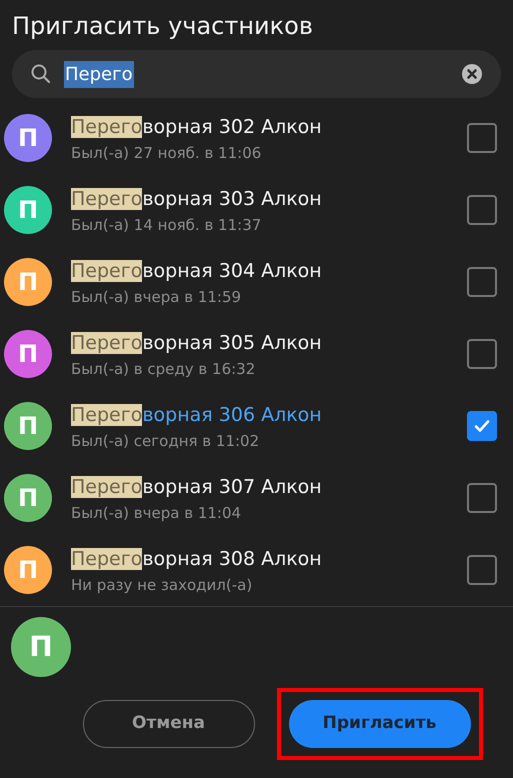  I want to click on contact-name: Переговорная 307 Алкон, so click(197, 487).